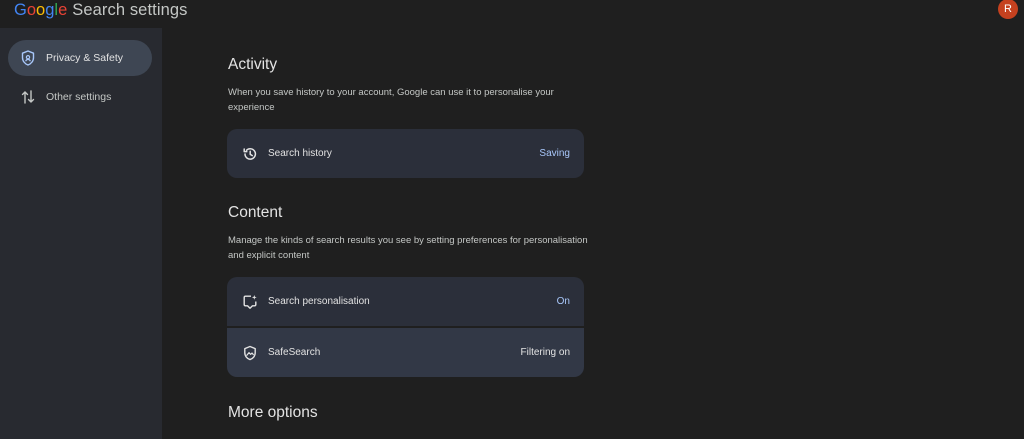 This screenshot has height=439, width=1024. What do you see at coordinates (130, 10) in the screenshot?
I see `page-title: Search settings` at bounding box center [130, 10].